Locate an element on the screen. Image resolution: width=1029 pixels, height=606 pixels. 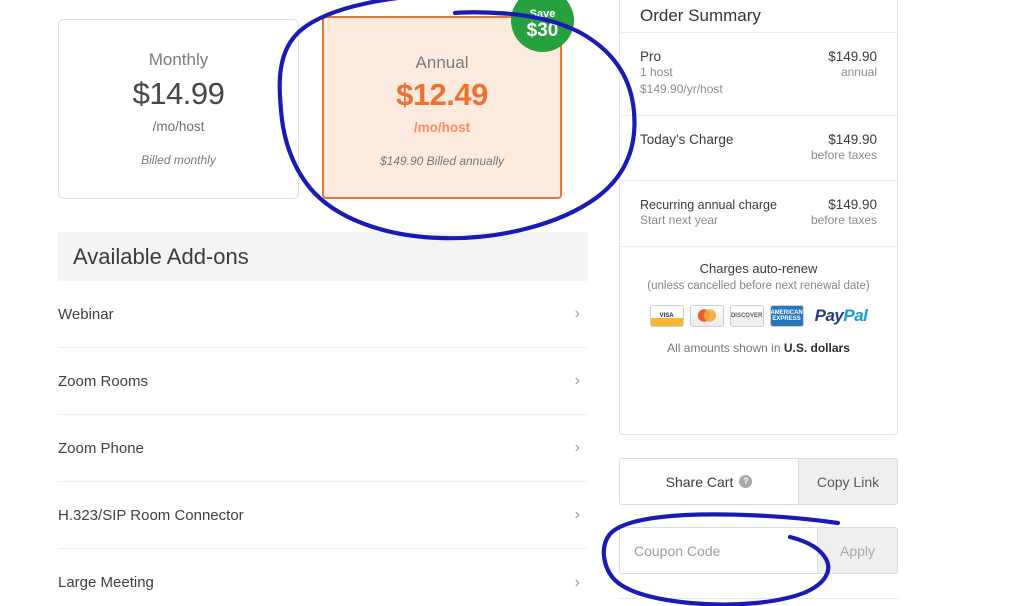
summary-item-rate: $149.90/yr/host is located at coordinates (681, 89).